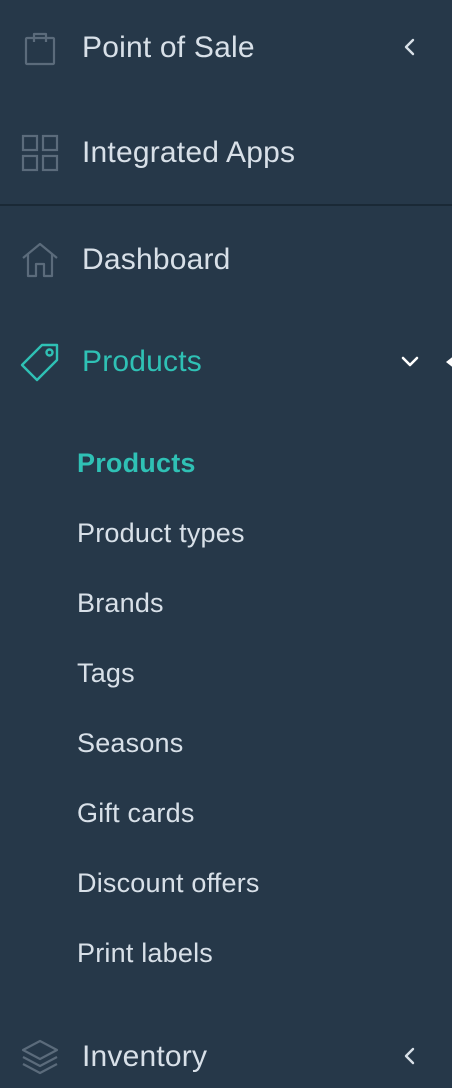 The width and height of the screenshot is (452, 1088). I want to click on nav-label-inventory: Inventory, so click(145, 1056).